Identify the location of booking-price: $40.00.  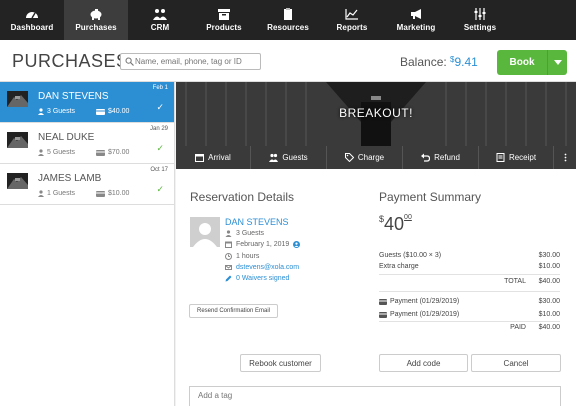
(112, 111).